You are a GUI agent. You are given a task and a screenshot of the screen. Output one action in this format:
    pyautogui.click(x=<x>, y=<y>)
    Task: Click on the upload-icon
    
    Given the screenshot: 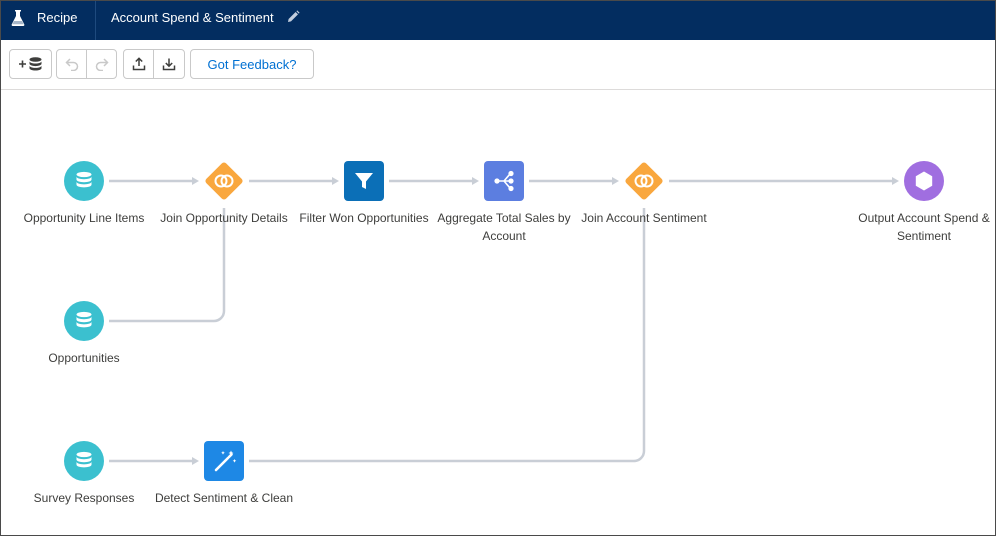 What is the action you would take?
    pyautogui.click(x=138, y=64)
    